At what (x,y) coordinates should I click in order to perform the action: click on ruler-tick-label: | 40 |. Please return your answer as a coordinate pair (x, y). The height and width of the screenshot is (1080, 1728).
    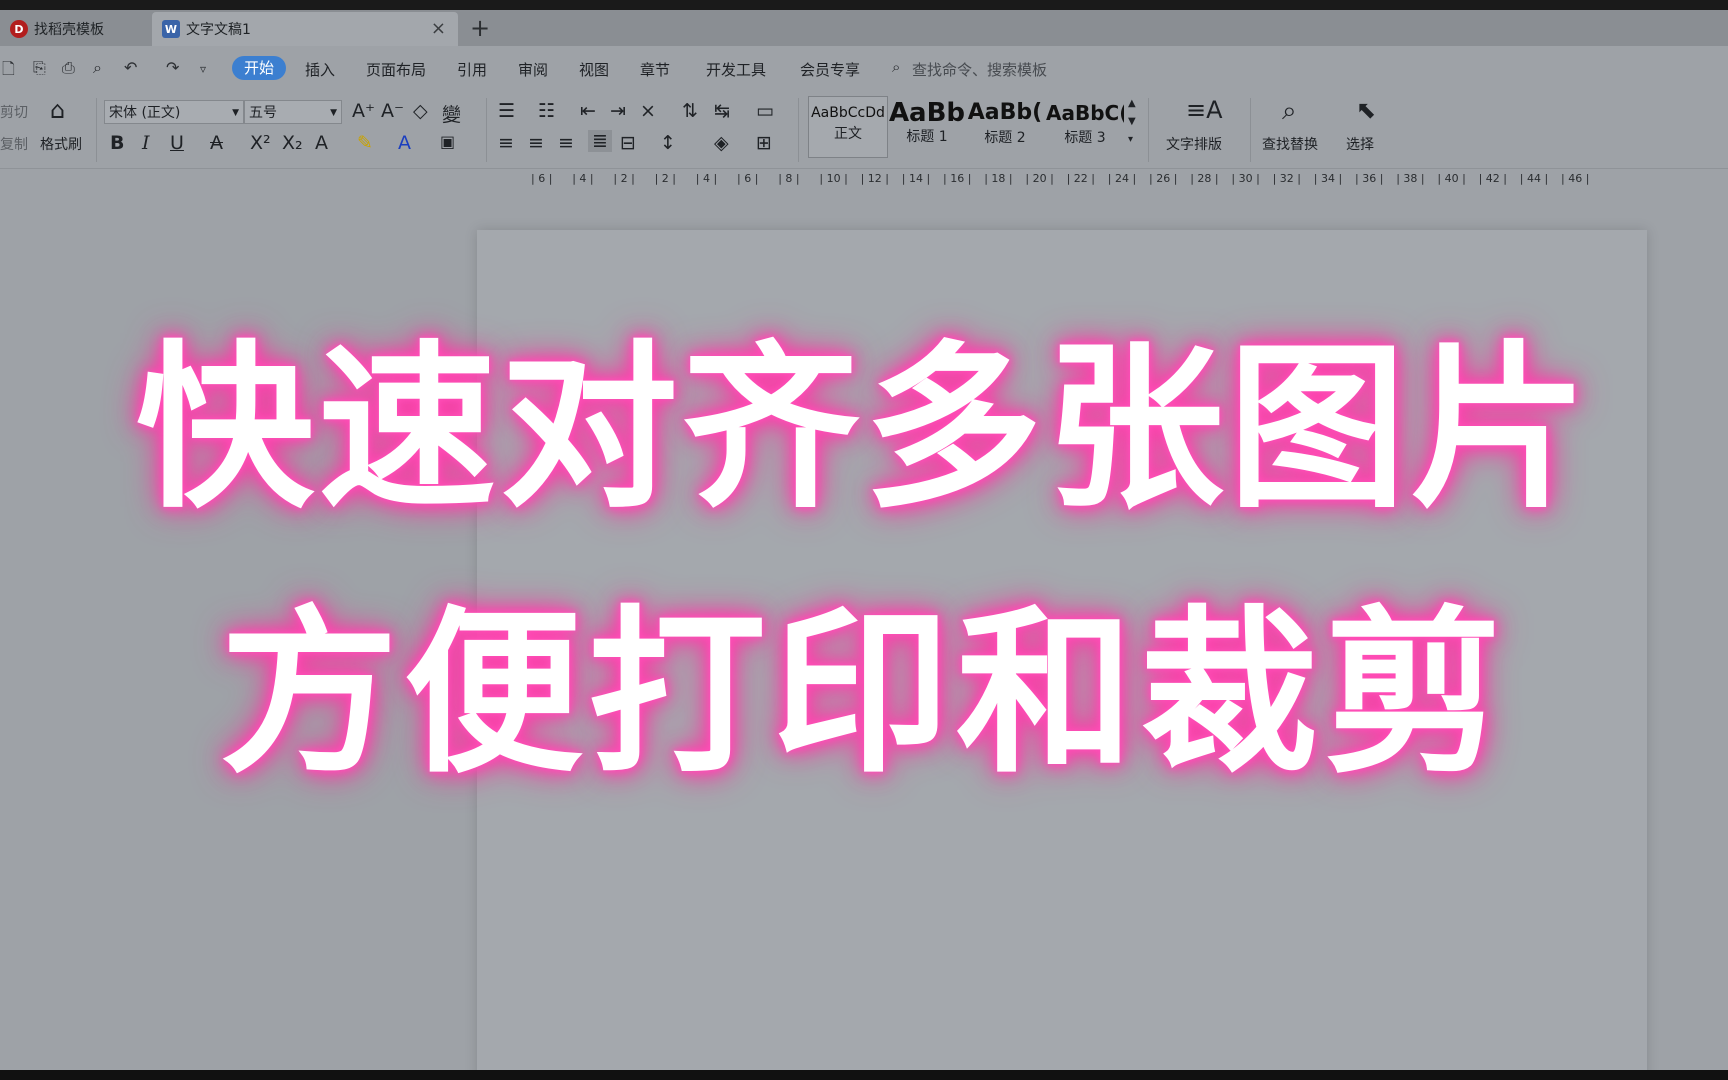
    Looking at the image, I should click on (1451, 178).